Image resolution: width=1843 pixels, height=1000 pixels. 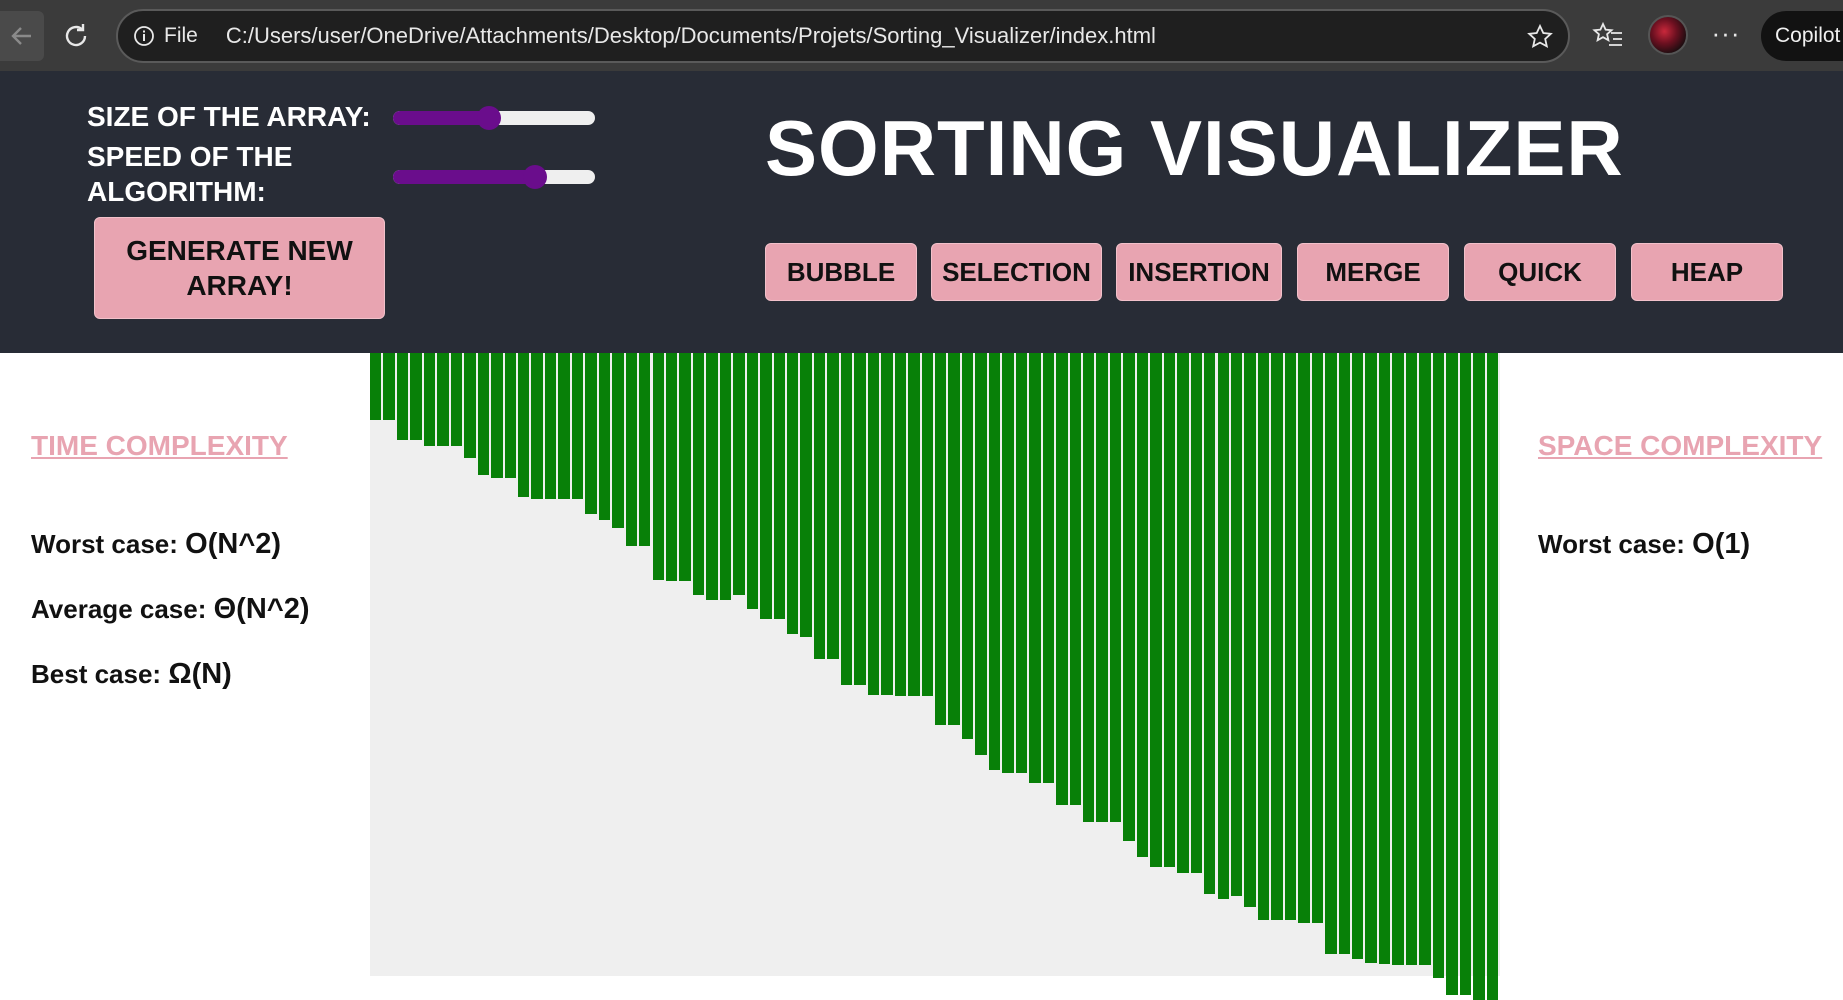 What do you see at coordinates (181, 35) in the screenshot?
I see `file-label: File` at bounding box center [181, 35].